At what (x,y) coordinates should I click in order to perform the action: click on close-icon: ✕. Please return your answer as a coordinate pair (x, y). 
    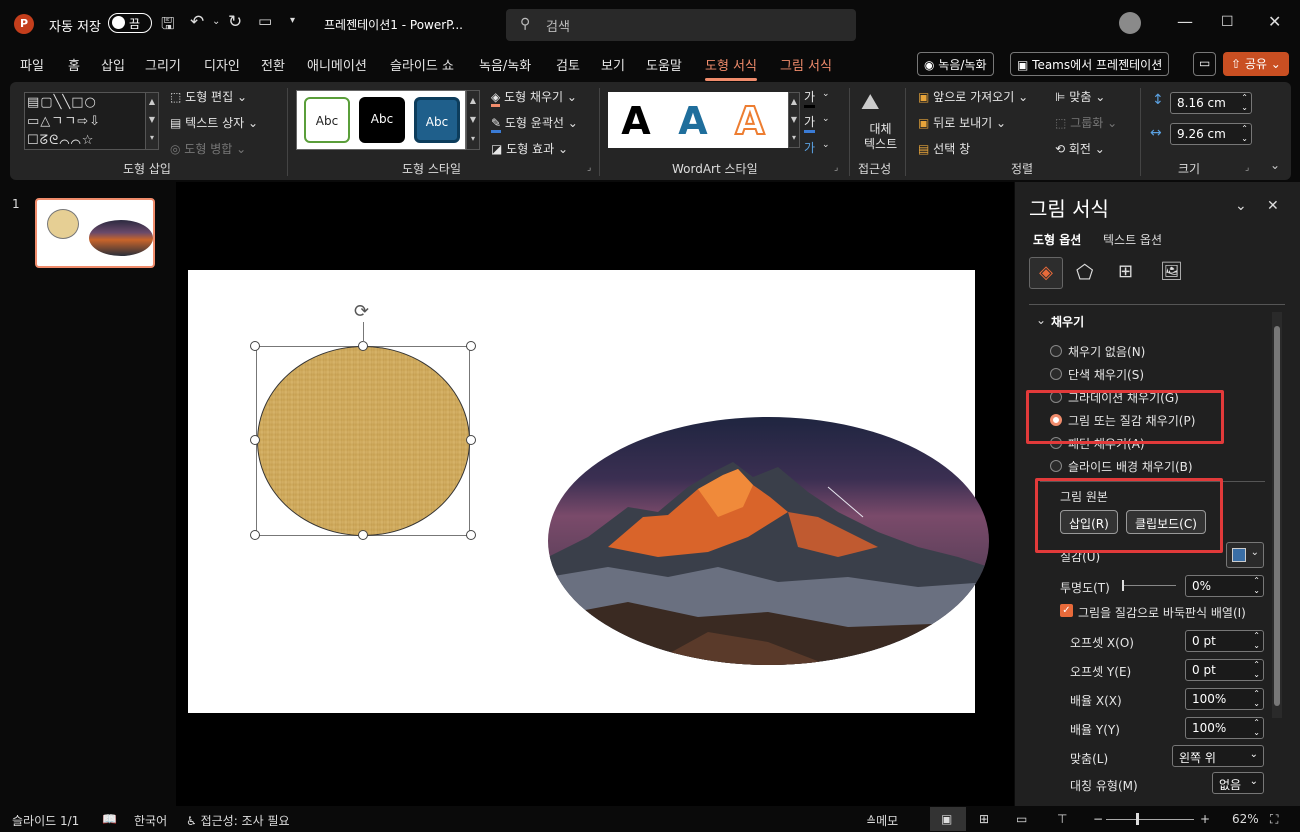
    Looking at the image, I should click on (1274, 21).